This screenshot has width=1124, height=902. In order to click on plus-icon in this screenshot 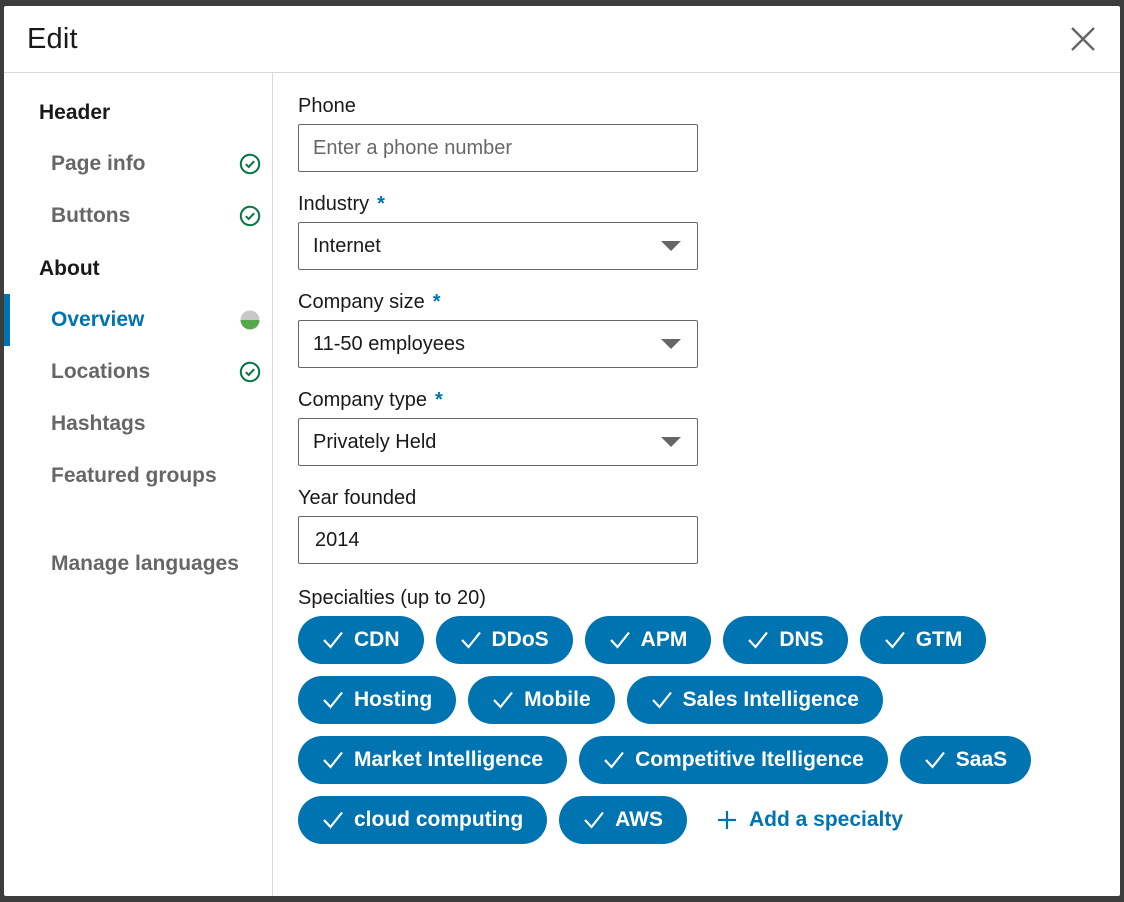, I will do `click(727, 820)`.